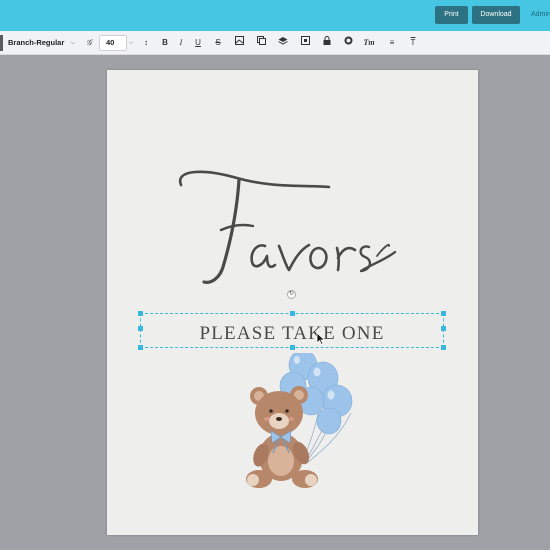 The height and width of the screenshot is (550, 550). I want to click on image-icon, so click(239, 43).